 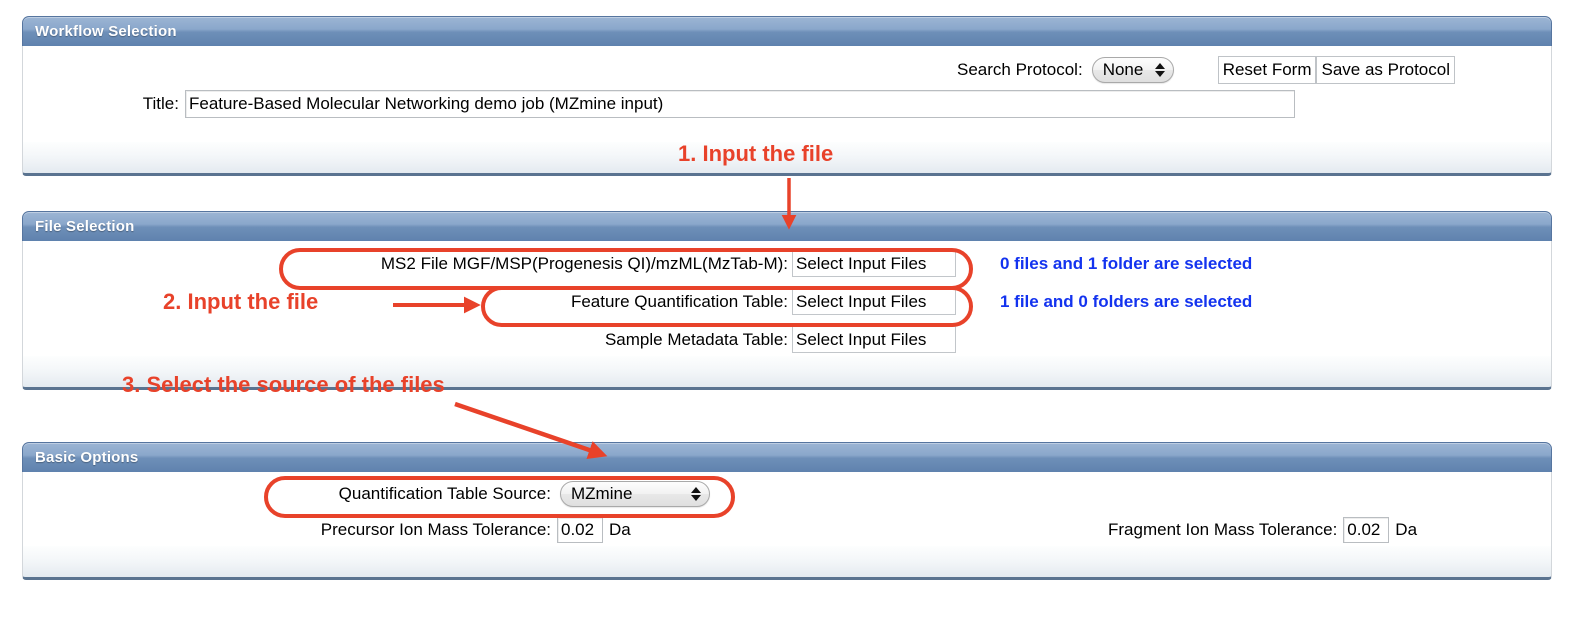 What do you see at coordinates (1406, 529) in the screenshot?
I see `fragment-tolerance-unit: Da` at bounding box center [1406, 529].